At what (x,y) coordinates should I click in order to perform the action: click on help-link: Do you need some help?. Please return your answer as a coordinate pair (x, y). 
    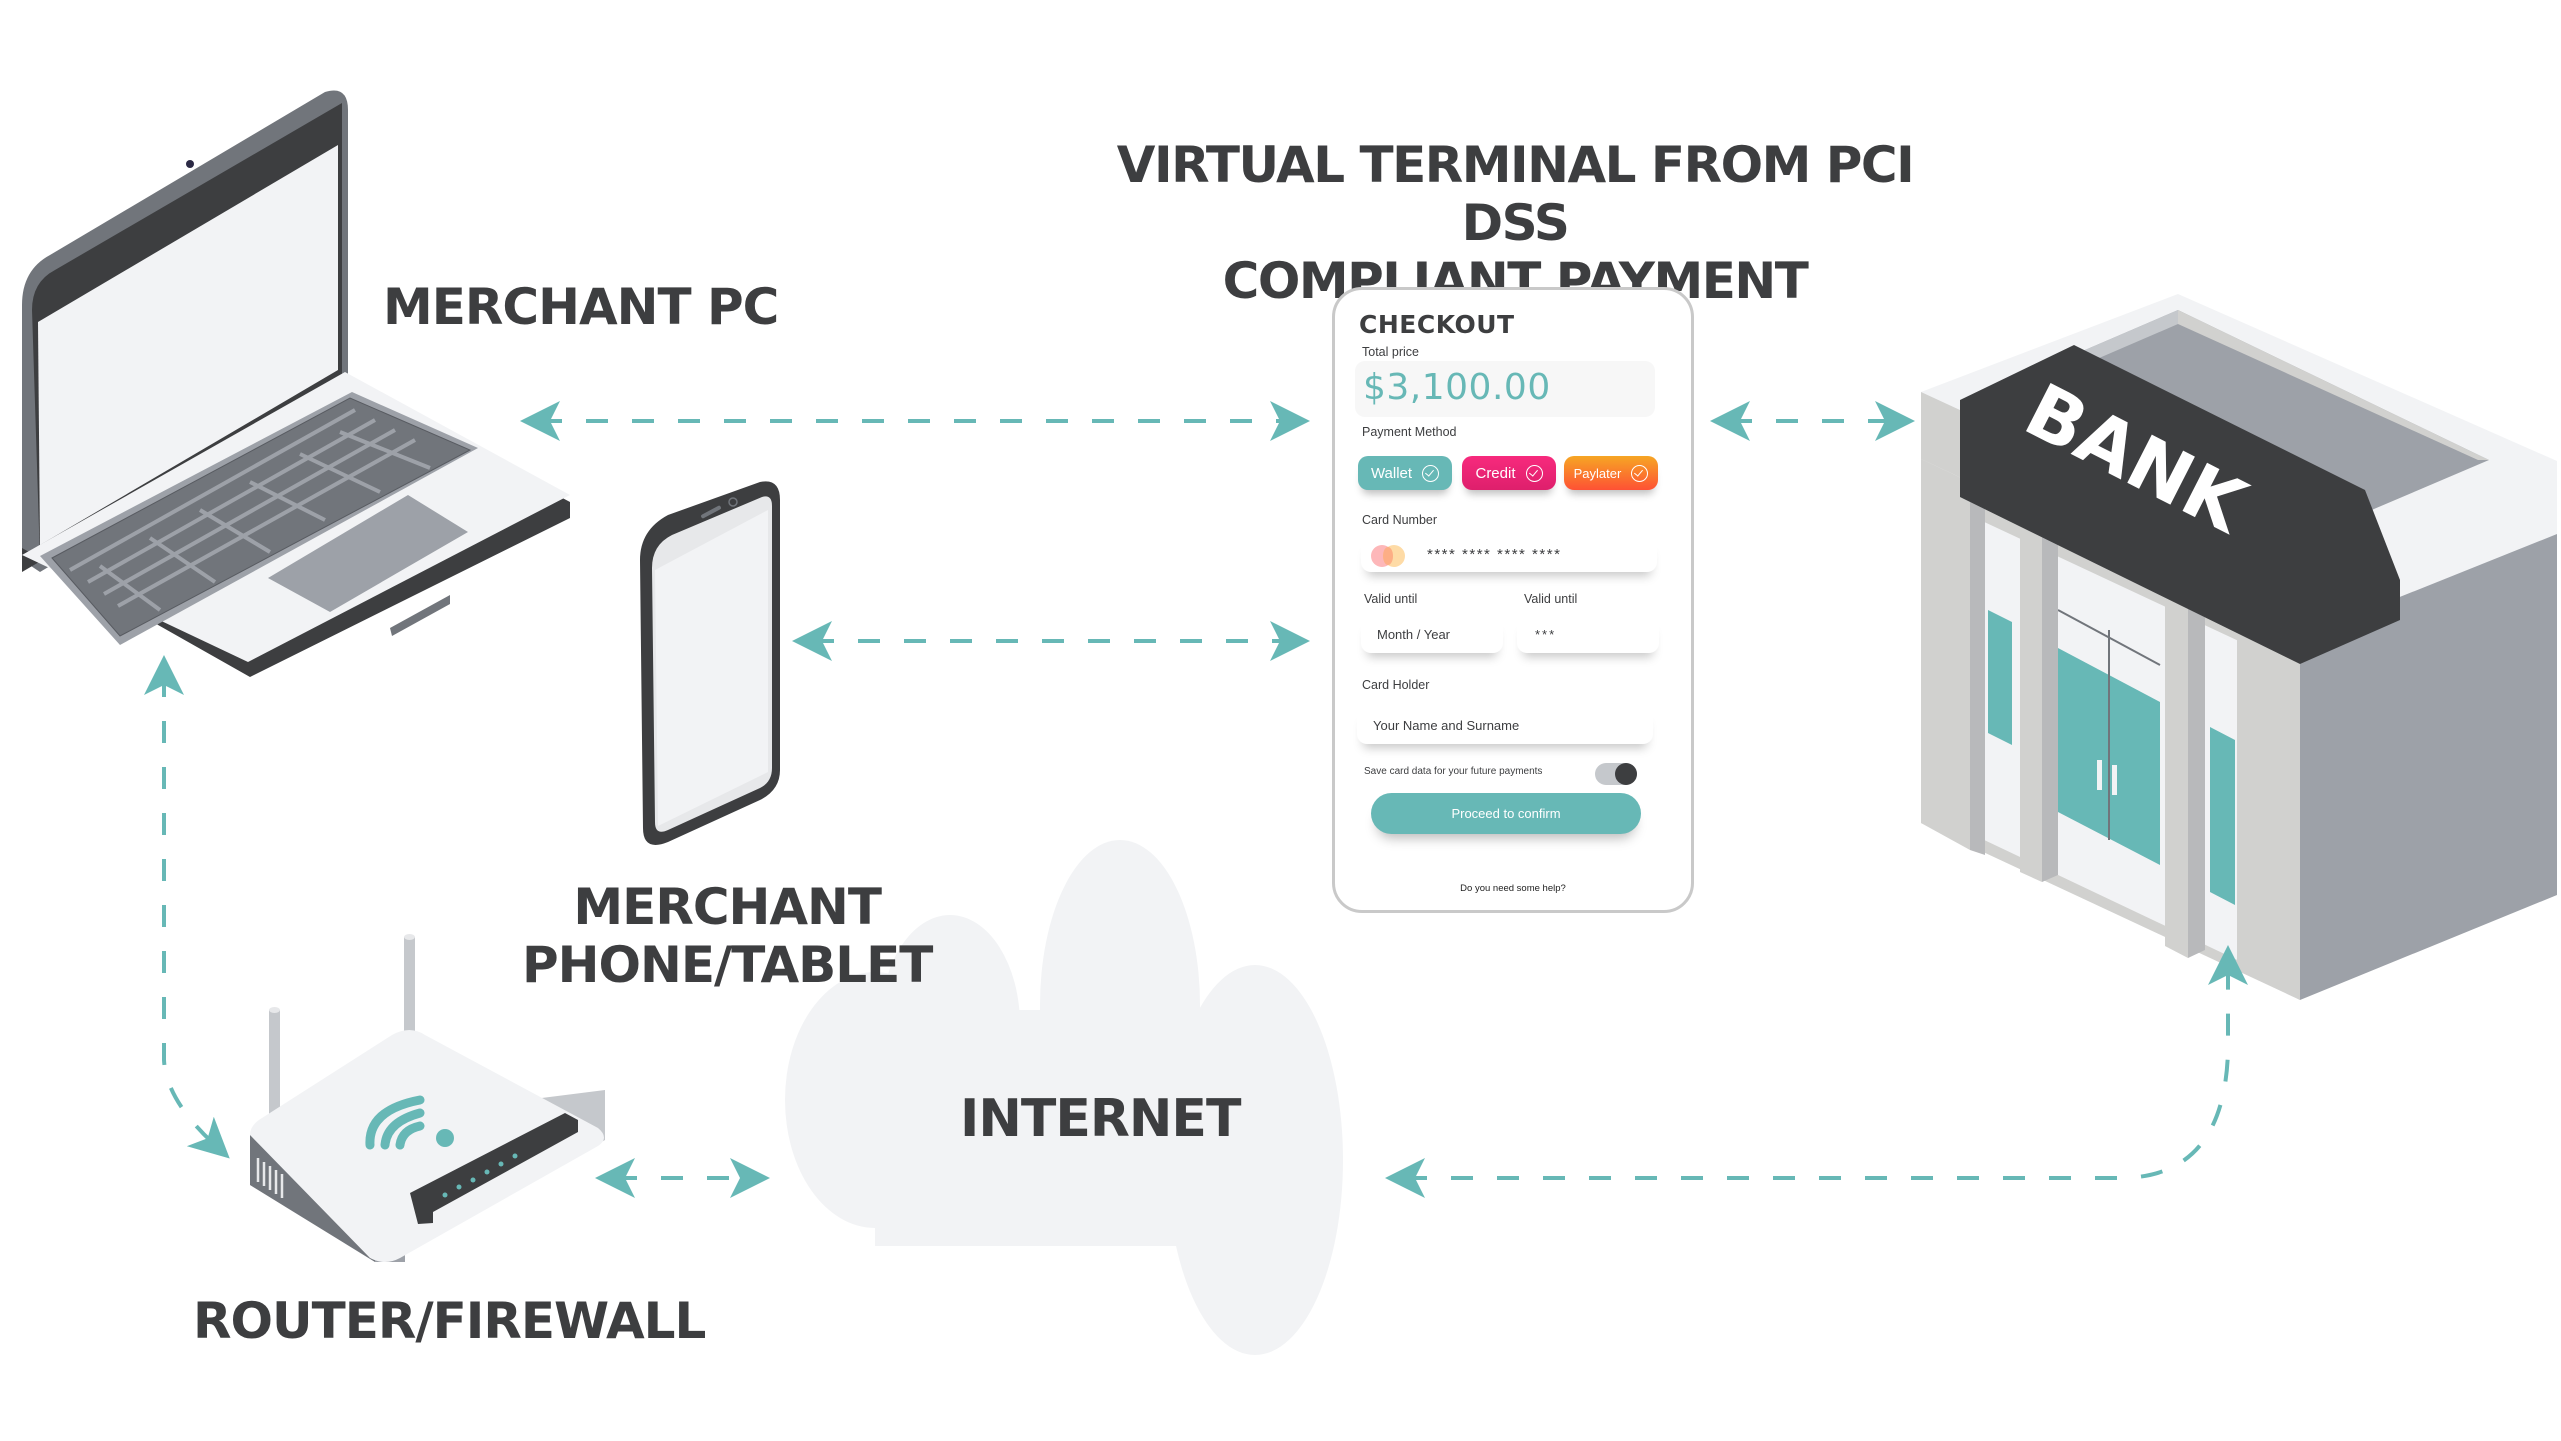
    Looking at the image, I should click on (1513, 888).